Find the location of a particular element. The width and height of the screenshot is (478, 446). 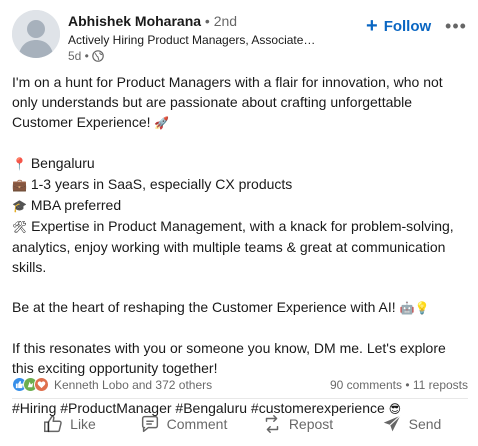

post-meta: 5d • is located at coordinates (213, 56).